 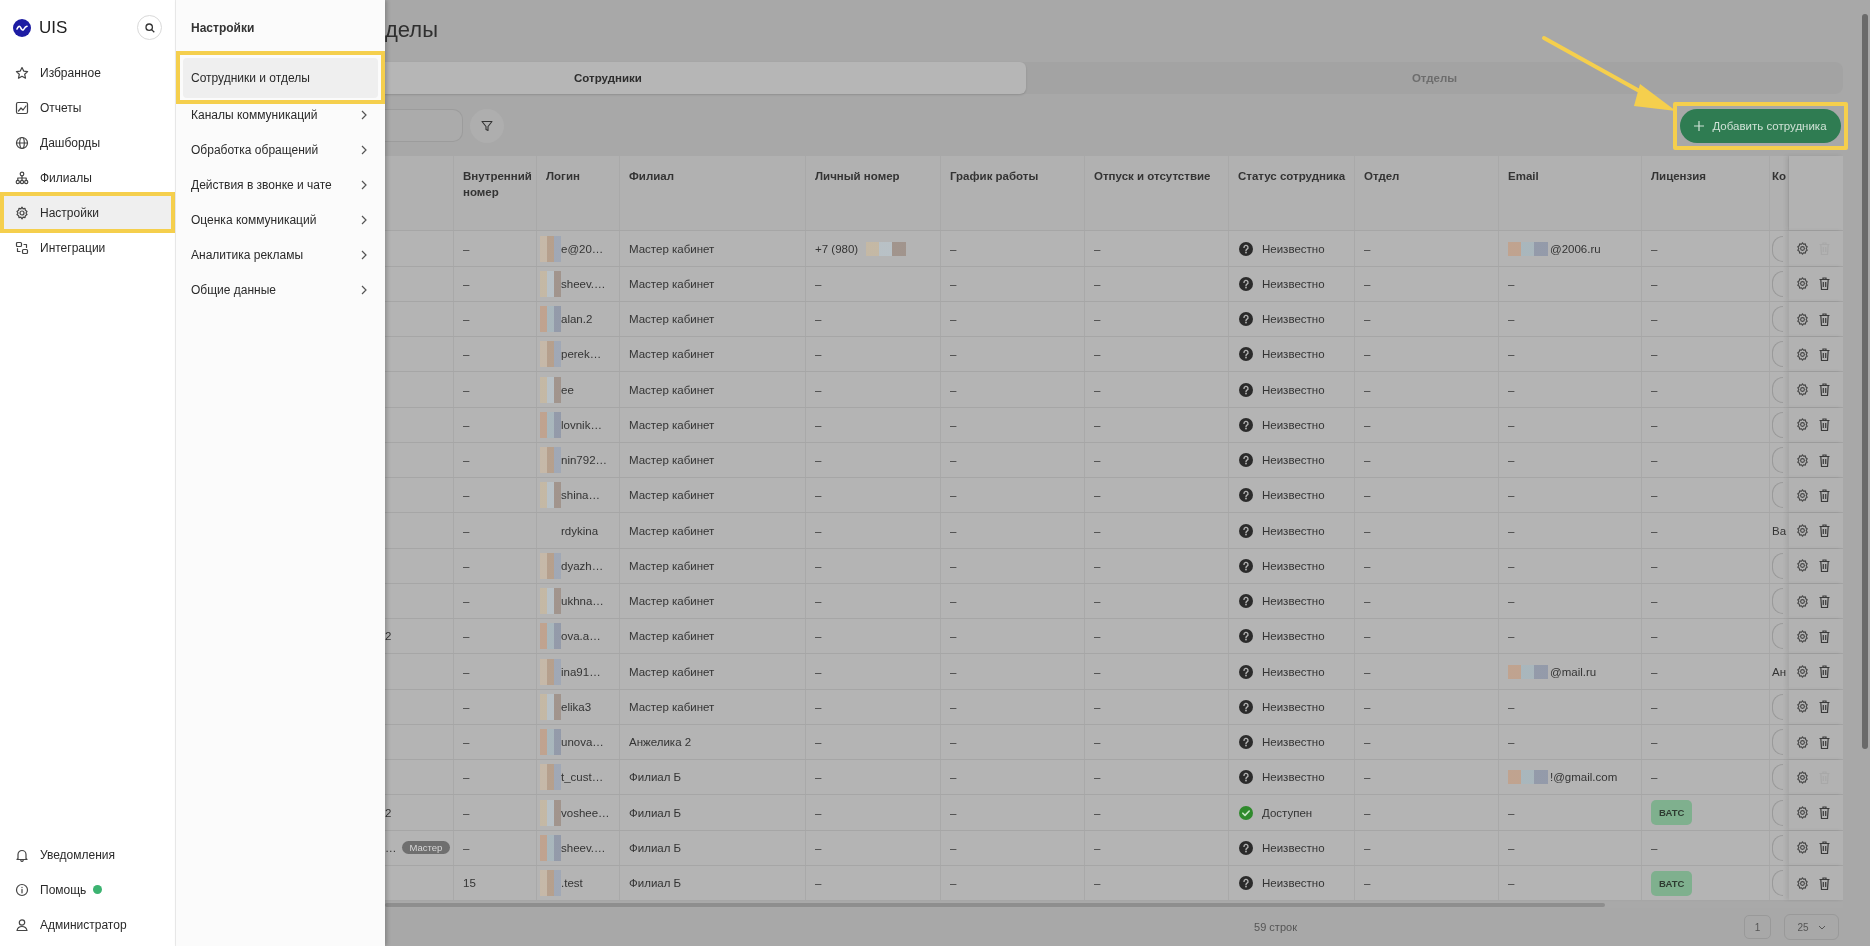 What do you see at coordinates (1679, 176) in the screenshot?
I see `column-header: Лицензия` at bounding box center [1679, 176].